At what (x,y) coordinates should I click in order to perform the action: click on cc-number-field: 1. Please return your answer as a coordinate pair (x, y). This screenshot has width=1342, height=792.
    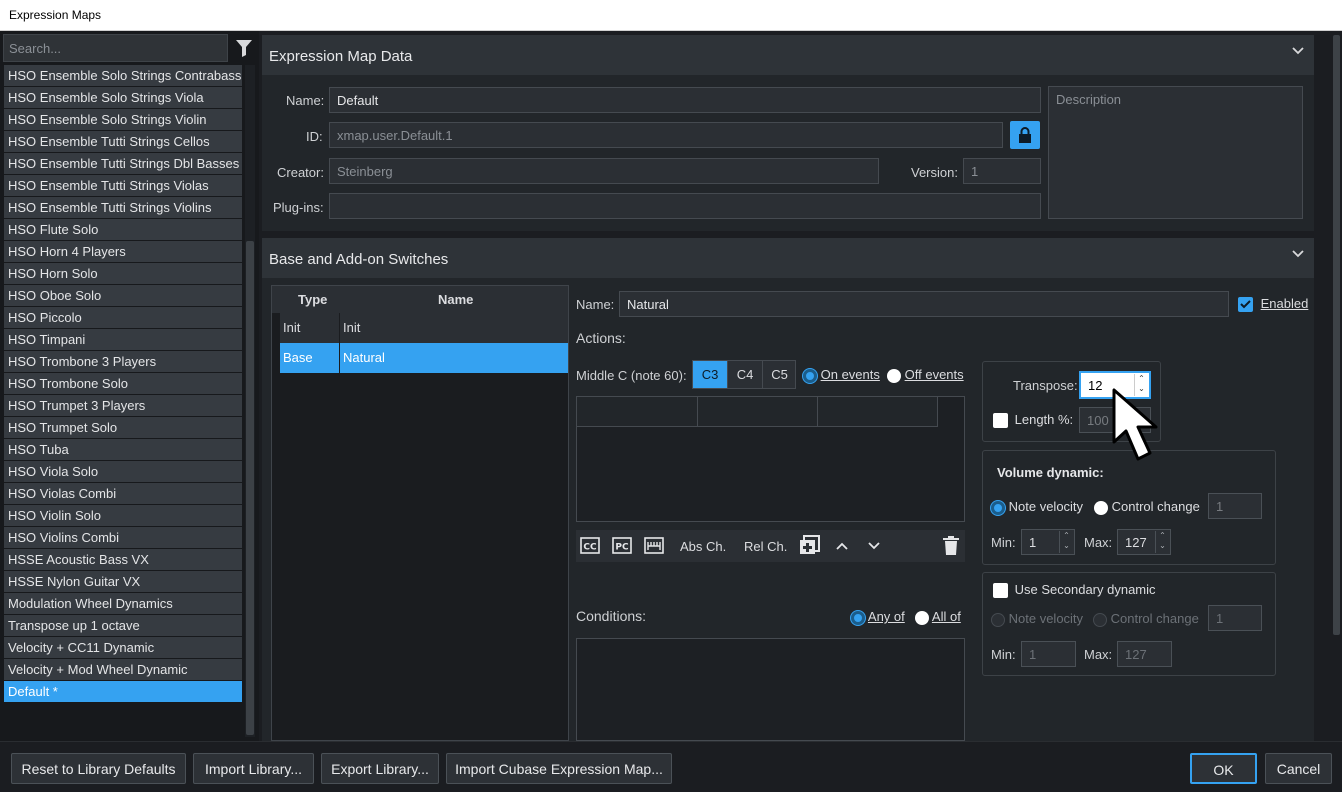
    Looking at the image, I should click on (1235, 506).